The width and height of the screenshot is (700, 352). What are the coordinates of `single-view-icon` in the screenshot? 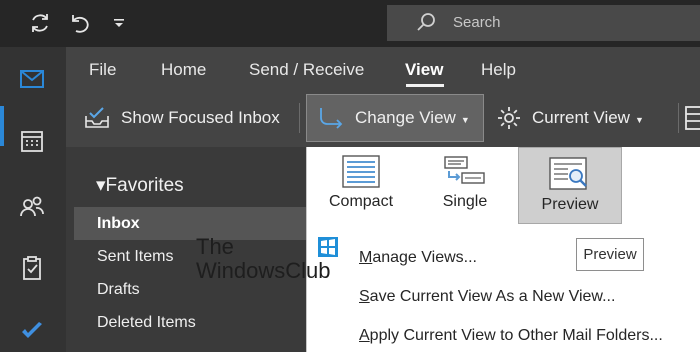 It's located at (464, 170).